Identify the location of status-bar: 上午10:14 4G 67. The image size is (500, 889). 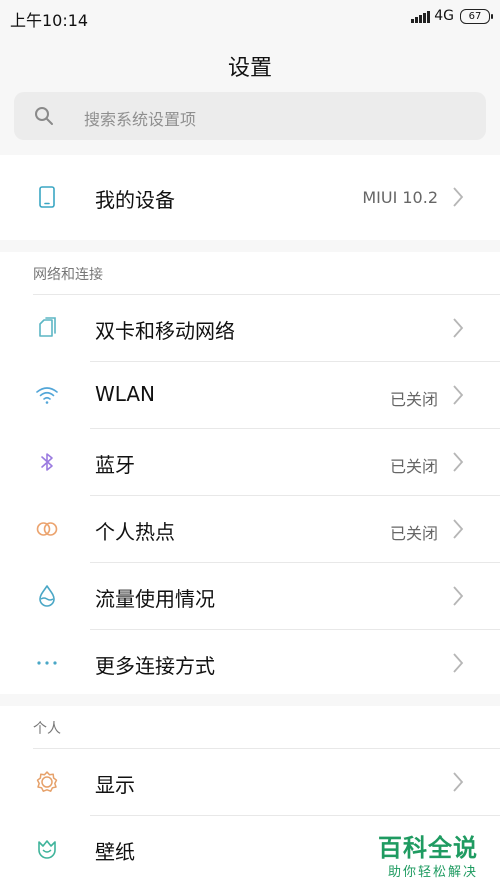
(250, 17).